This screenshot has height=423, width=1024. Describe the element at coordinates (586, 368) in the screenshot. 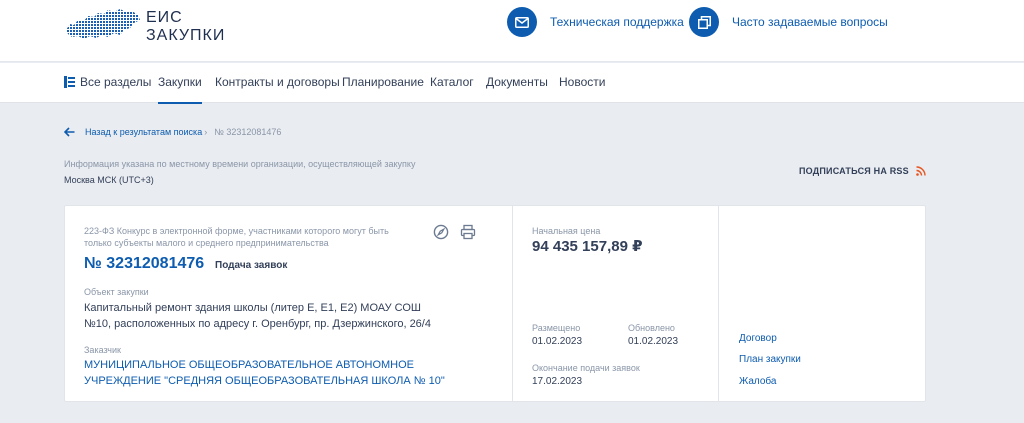

I see `deadline-label: Окончание подачи заявок` at that location.